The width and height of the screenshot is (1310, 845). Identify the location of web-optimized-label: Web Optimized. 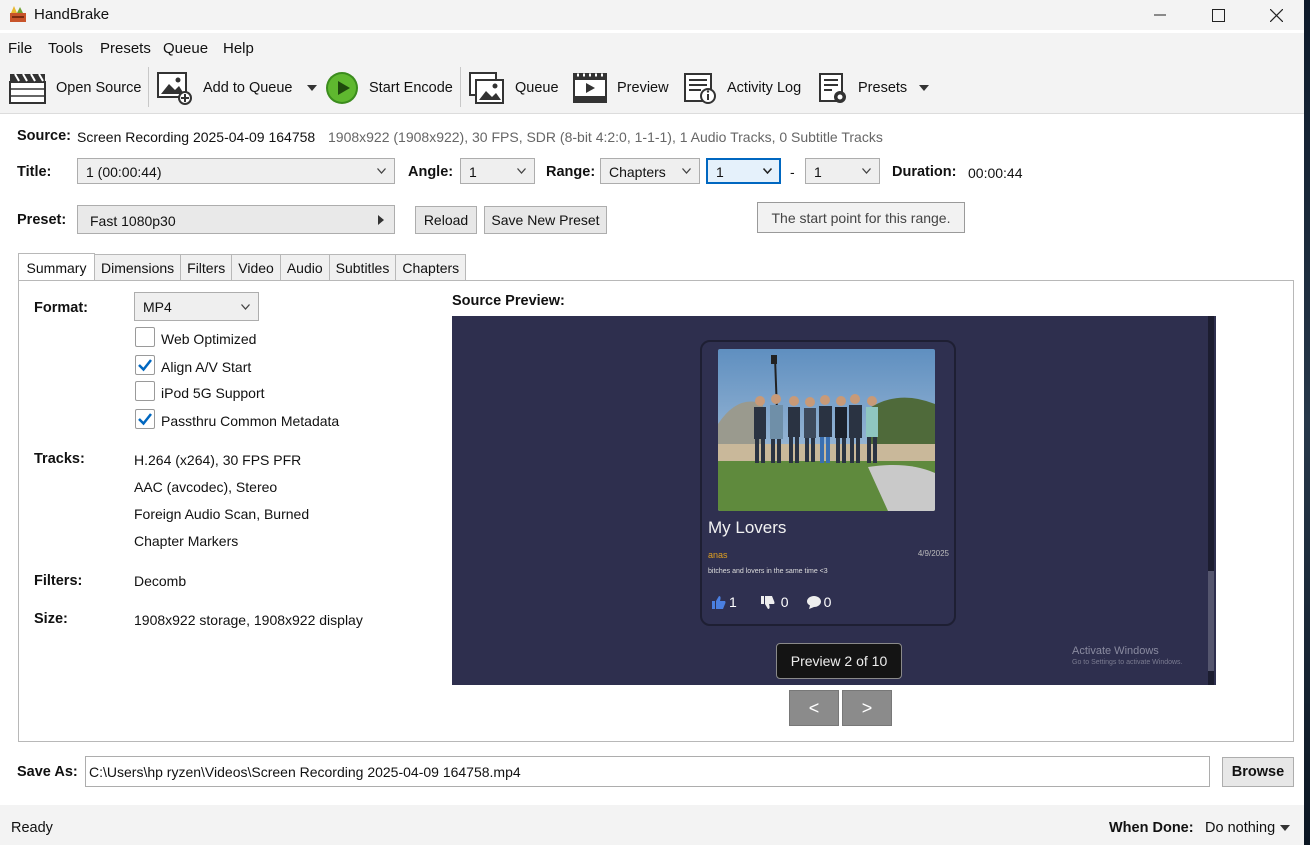
(209, 339).